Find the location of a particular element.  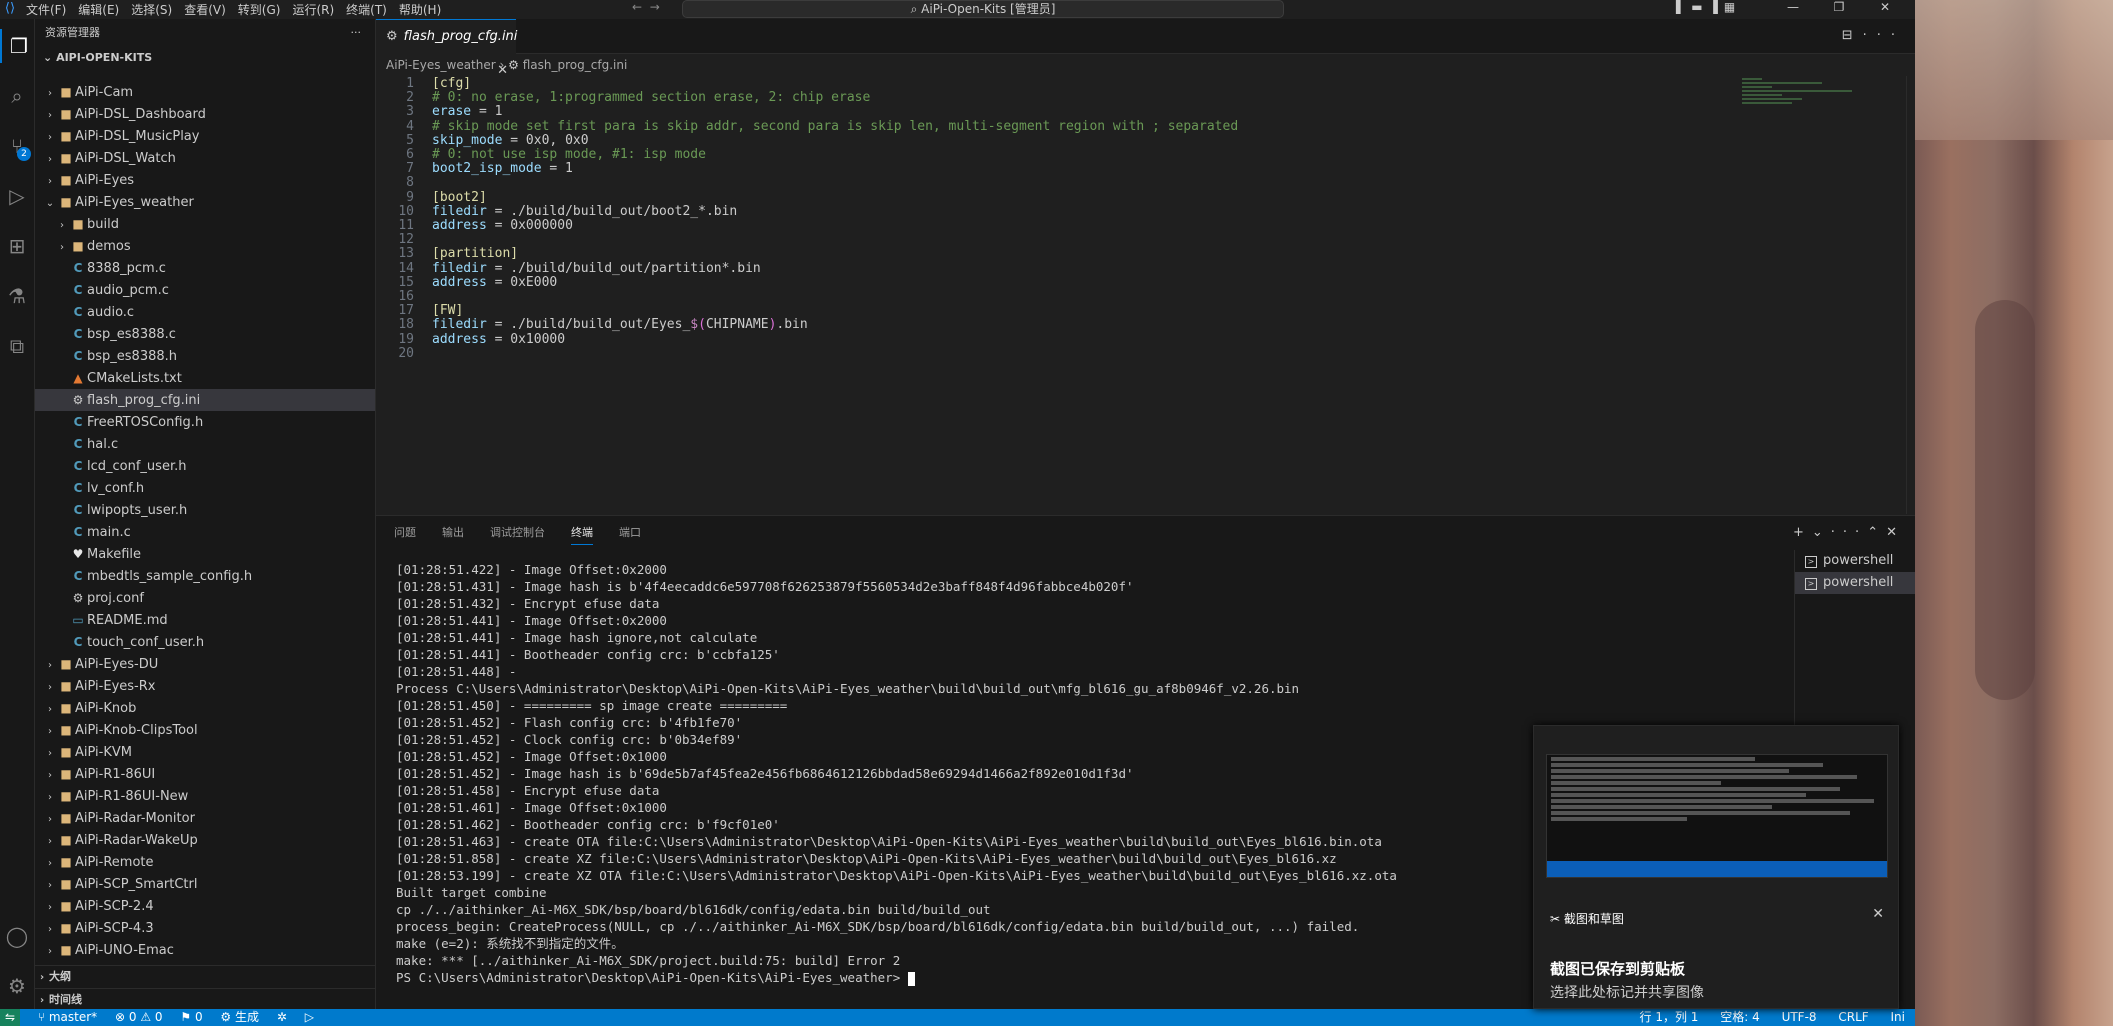

back-arrow-icon: ← is located at coordinates (637, 7).